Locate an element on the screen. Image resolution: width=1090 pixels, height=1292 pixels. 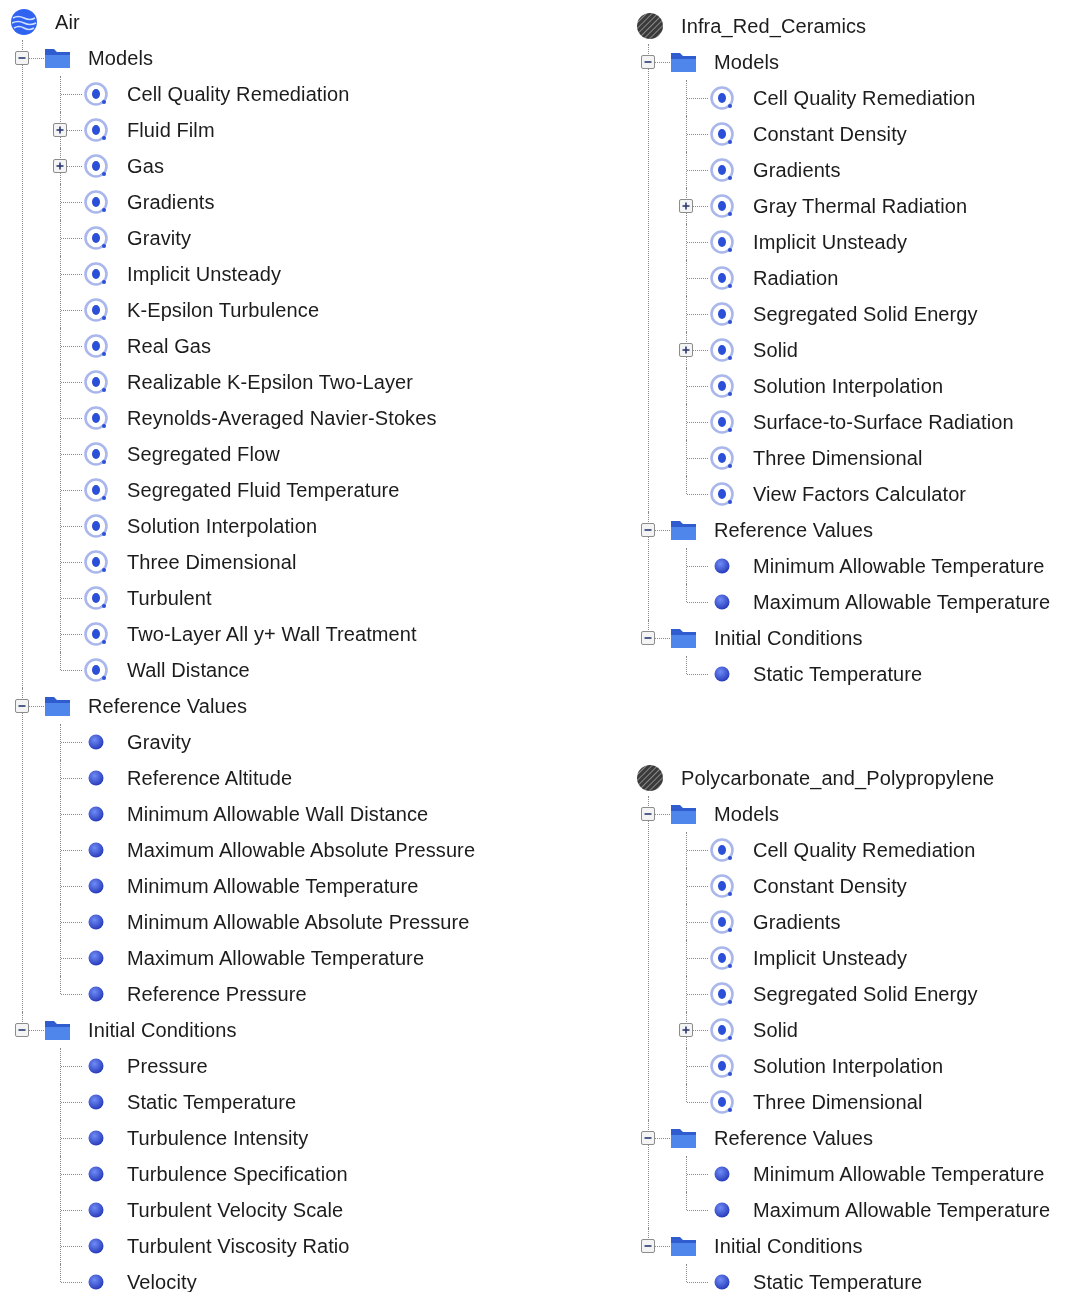
tree-item-label: Turbulent Viscosity Ratio is located at coordinates (238, 1246).